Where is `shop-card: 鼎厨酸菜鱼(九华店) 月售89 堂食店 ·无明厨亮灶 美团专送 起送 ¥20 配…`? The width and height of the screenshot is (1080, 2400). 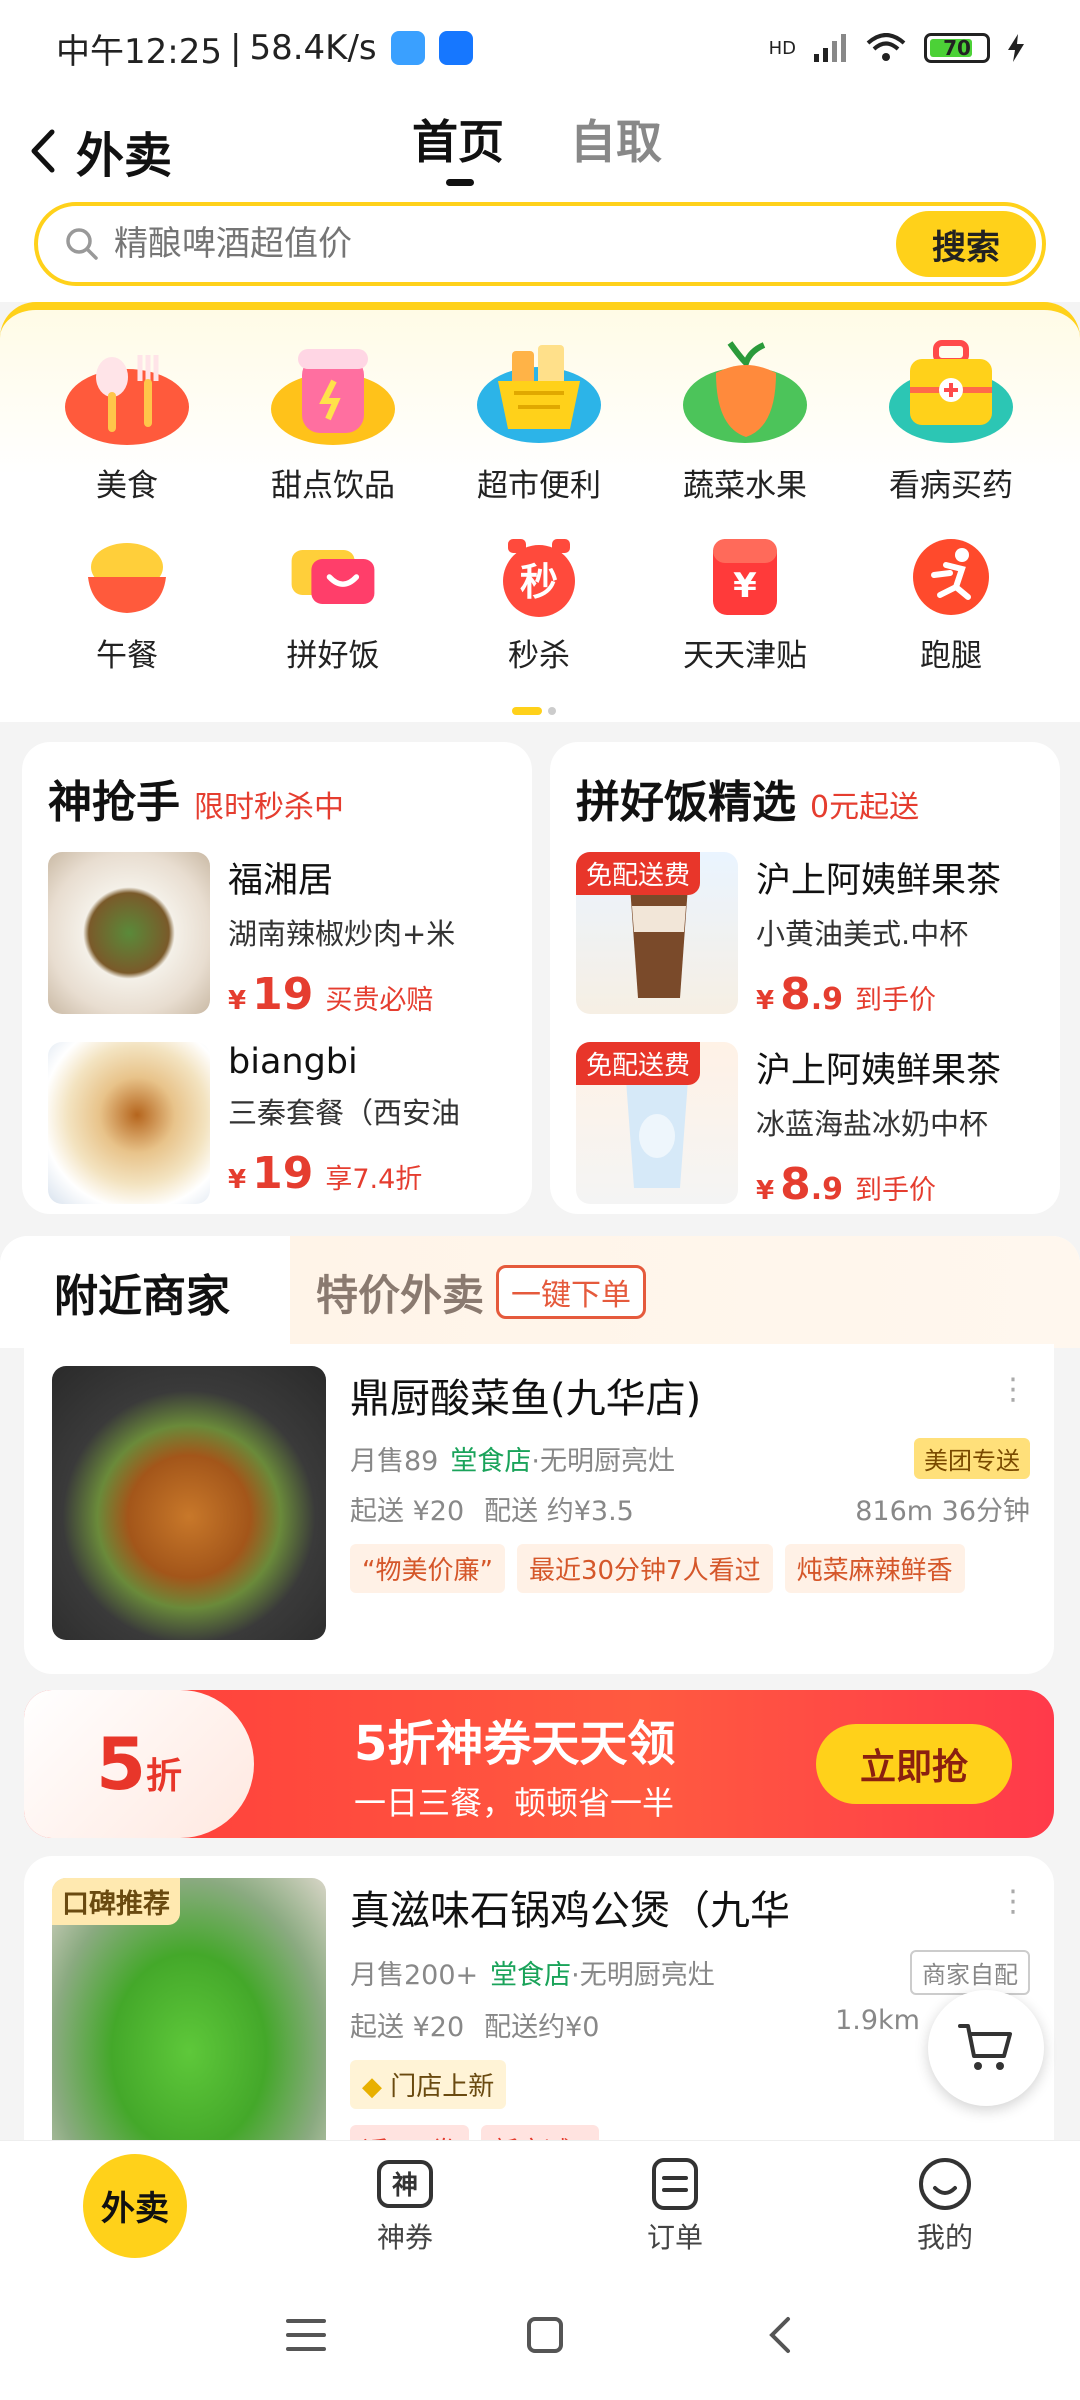
shop-card: 鼎厨酸菜鱼(九华店) 月售89 堂食店 ·无明厨亮灶 美团专送 起送 ¥20 配… is located at coordinates (539, 1509).